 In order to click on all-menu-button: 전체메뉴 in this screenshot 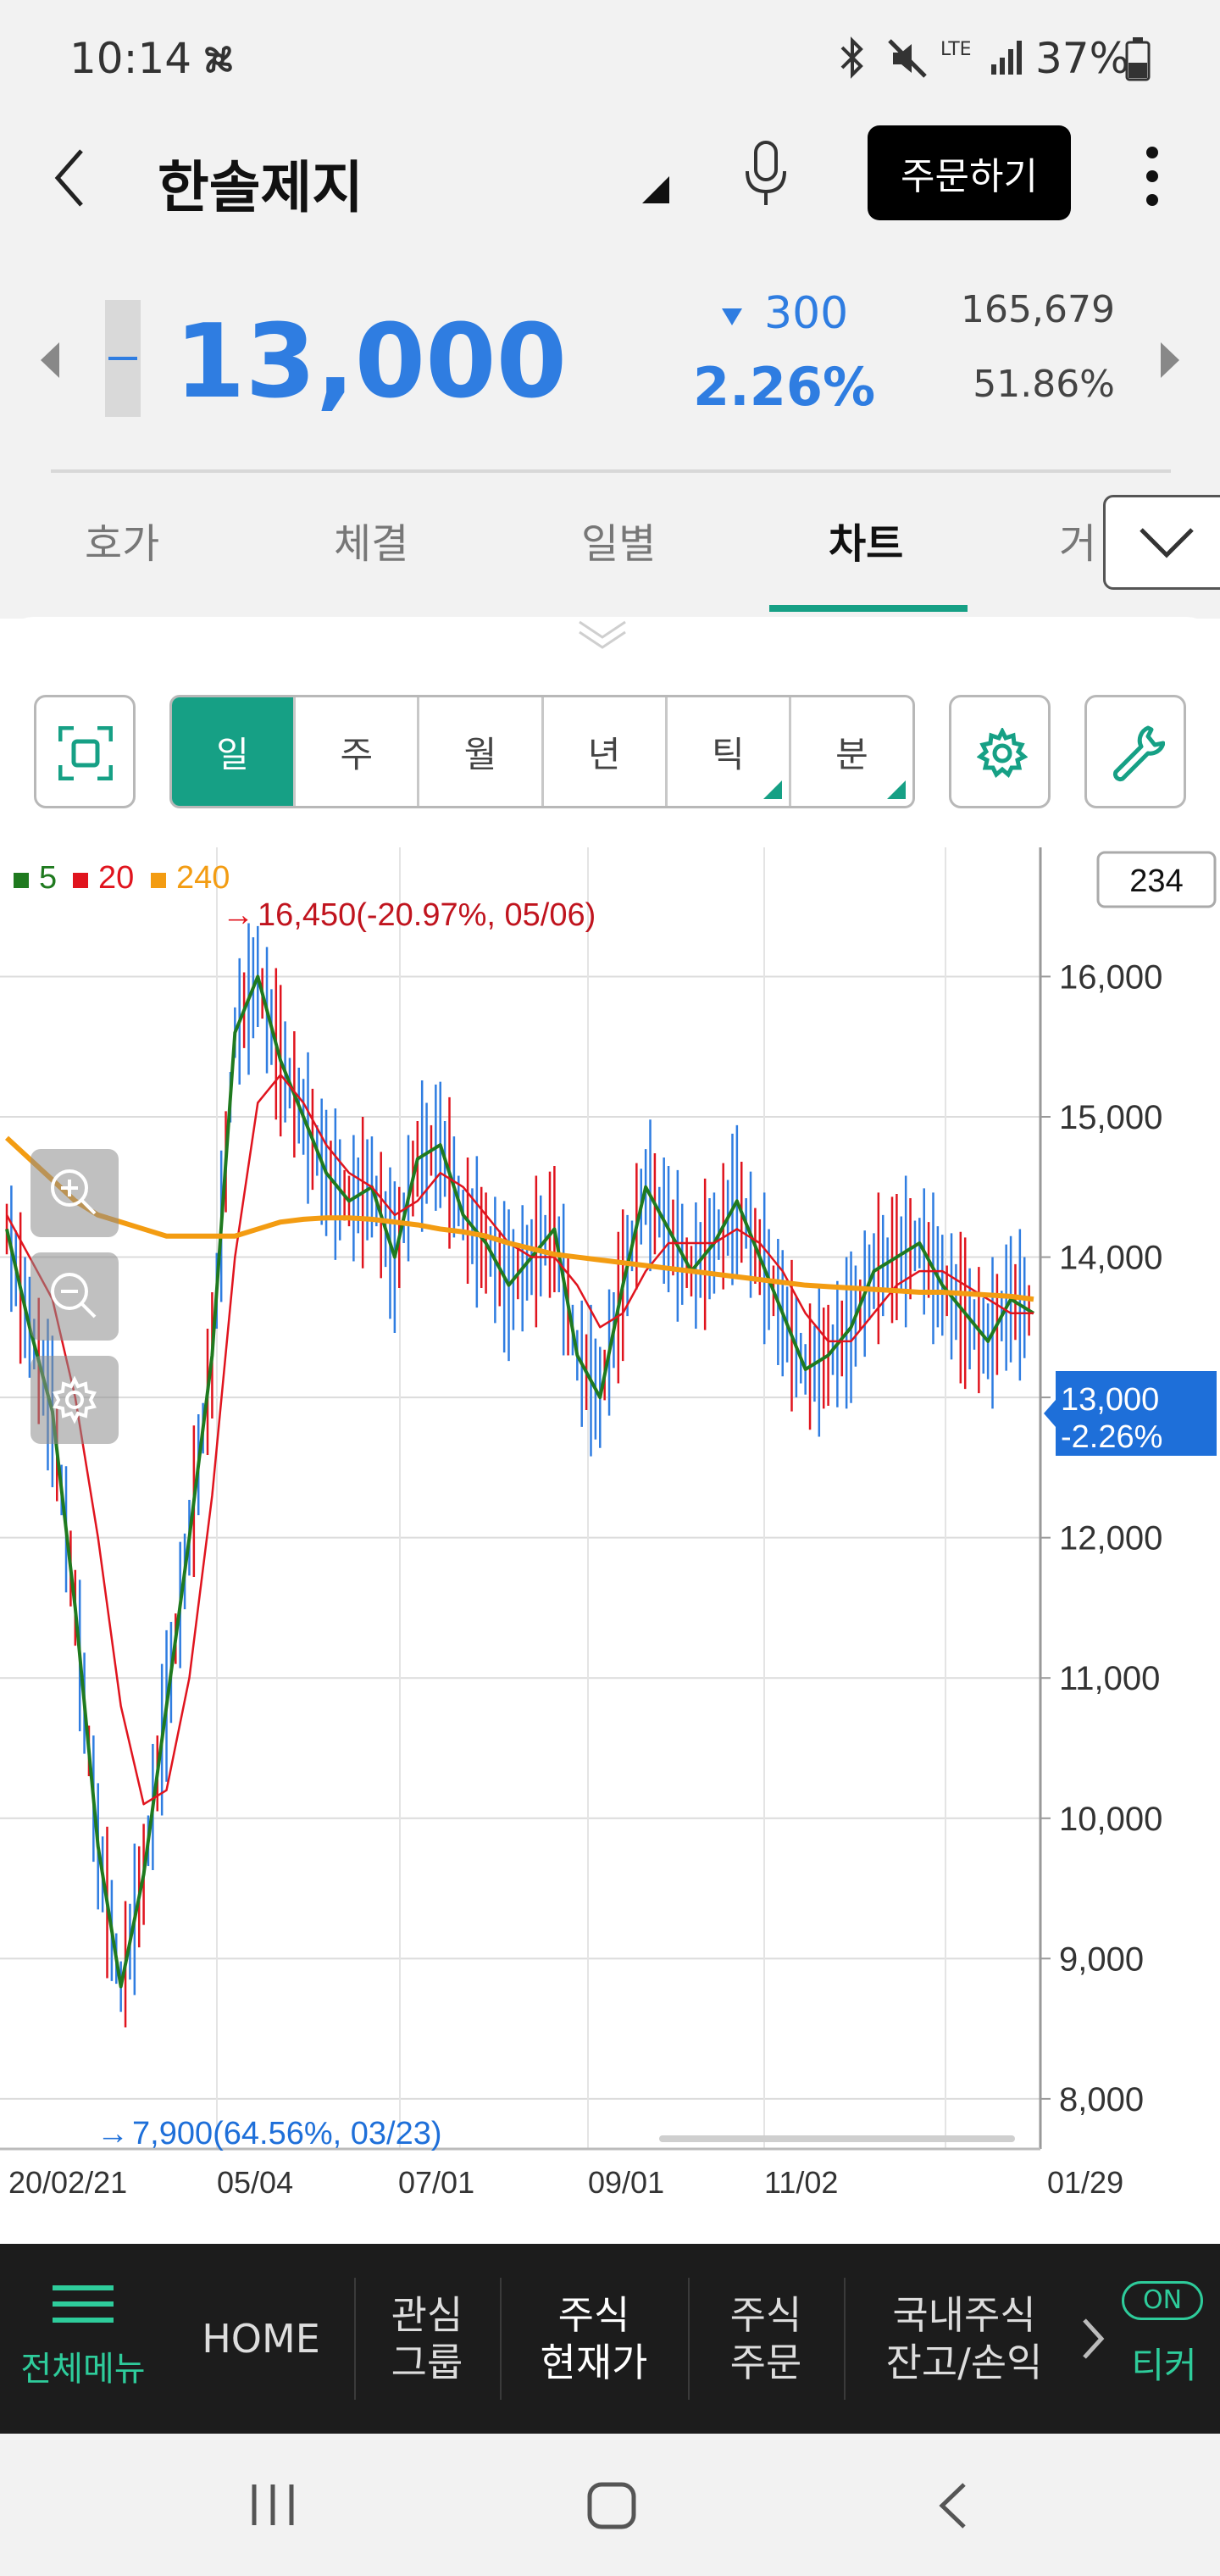, I will do `click(83, 2339)`.